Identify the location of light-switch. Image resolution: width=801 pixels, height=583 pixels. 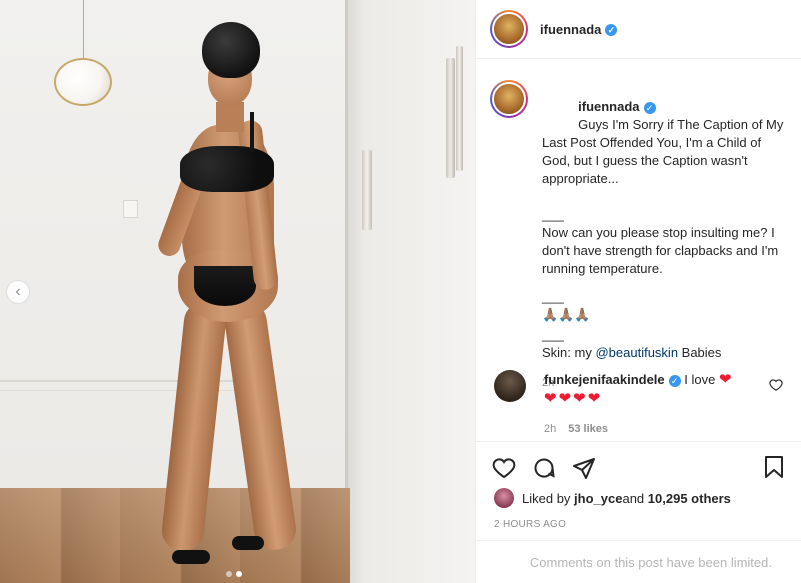
(130, 209).